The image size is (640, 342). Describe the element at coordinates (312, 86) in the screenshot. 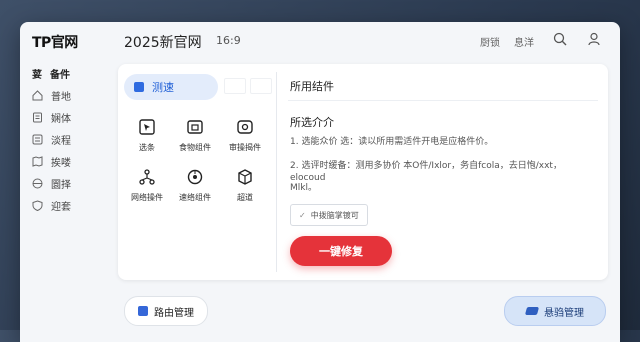

I see `panel-title: 所用结件` at that location.